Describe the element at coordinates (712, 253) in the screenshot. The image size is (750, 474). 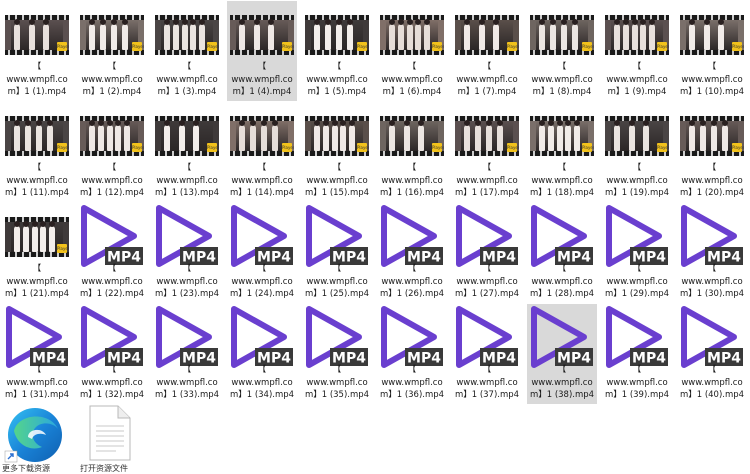
I see `file-item: MP4 【www.wmpfl.co m】1 (30).mp4` at that location.